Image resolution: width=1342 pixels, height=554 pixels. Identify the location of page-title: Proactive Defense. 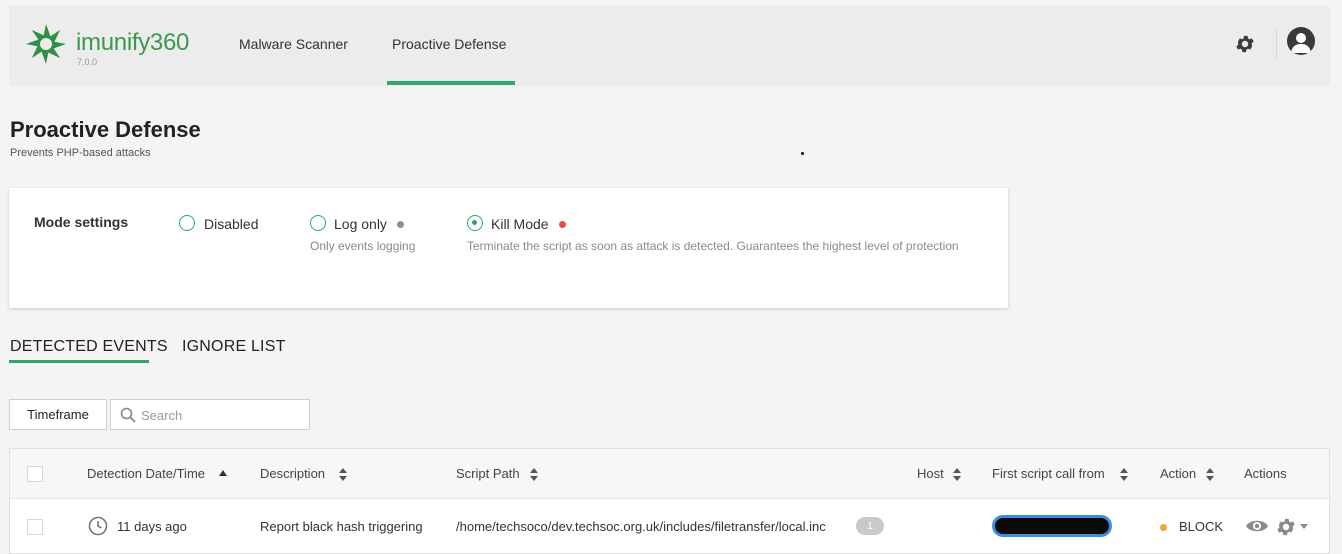
(105, 129).